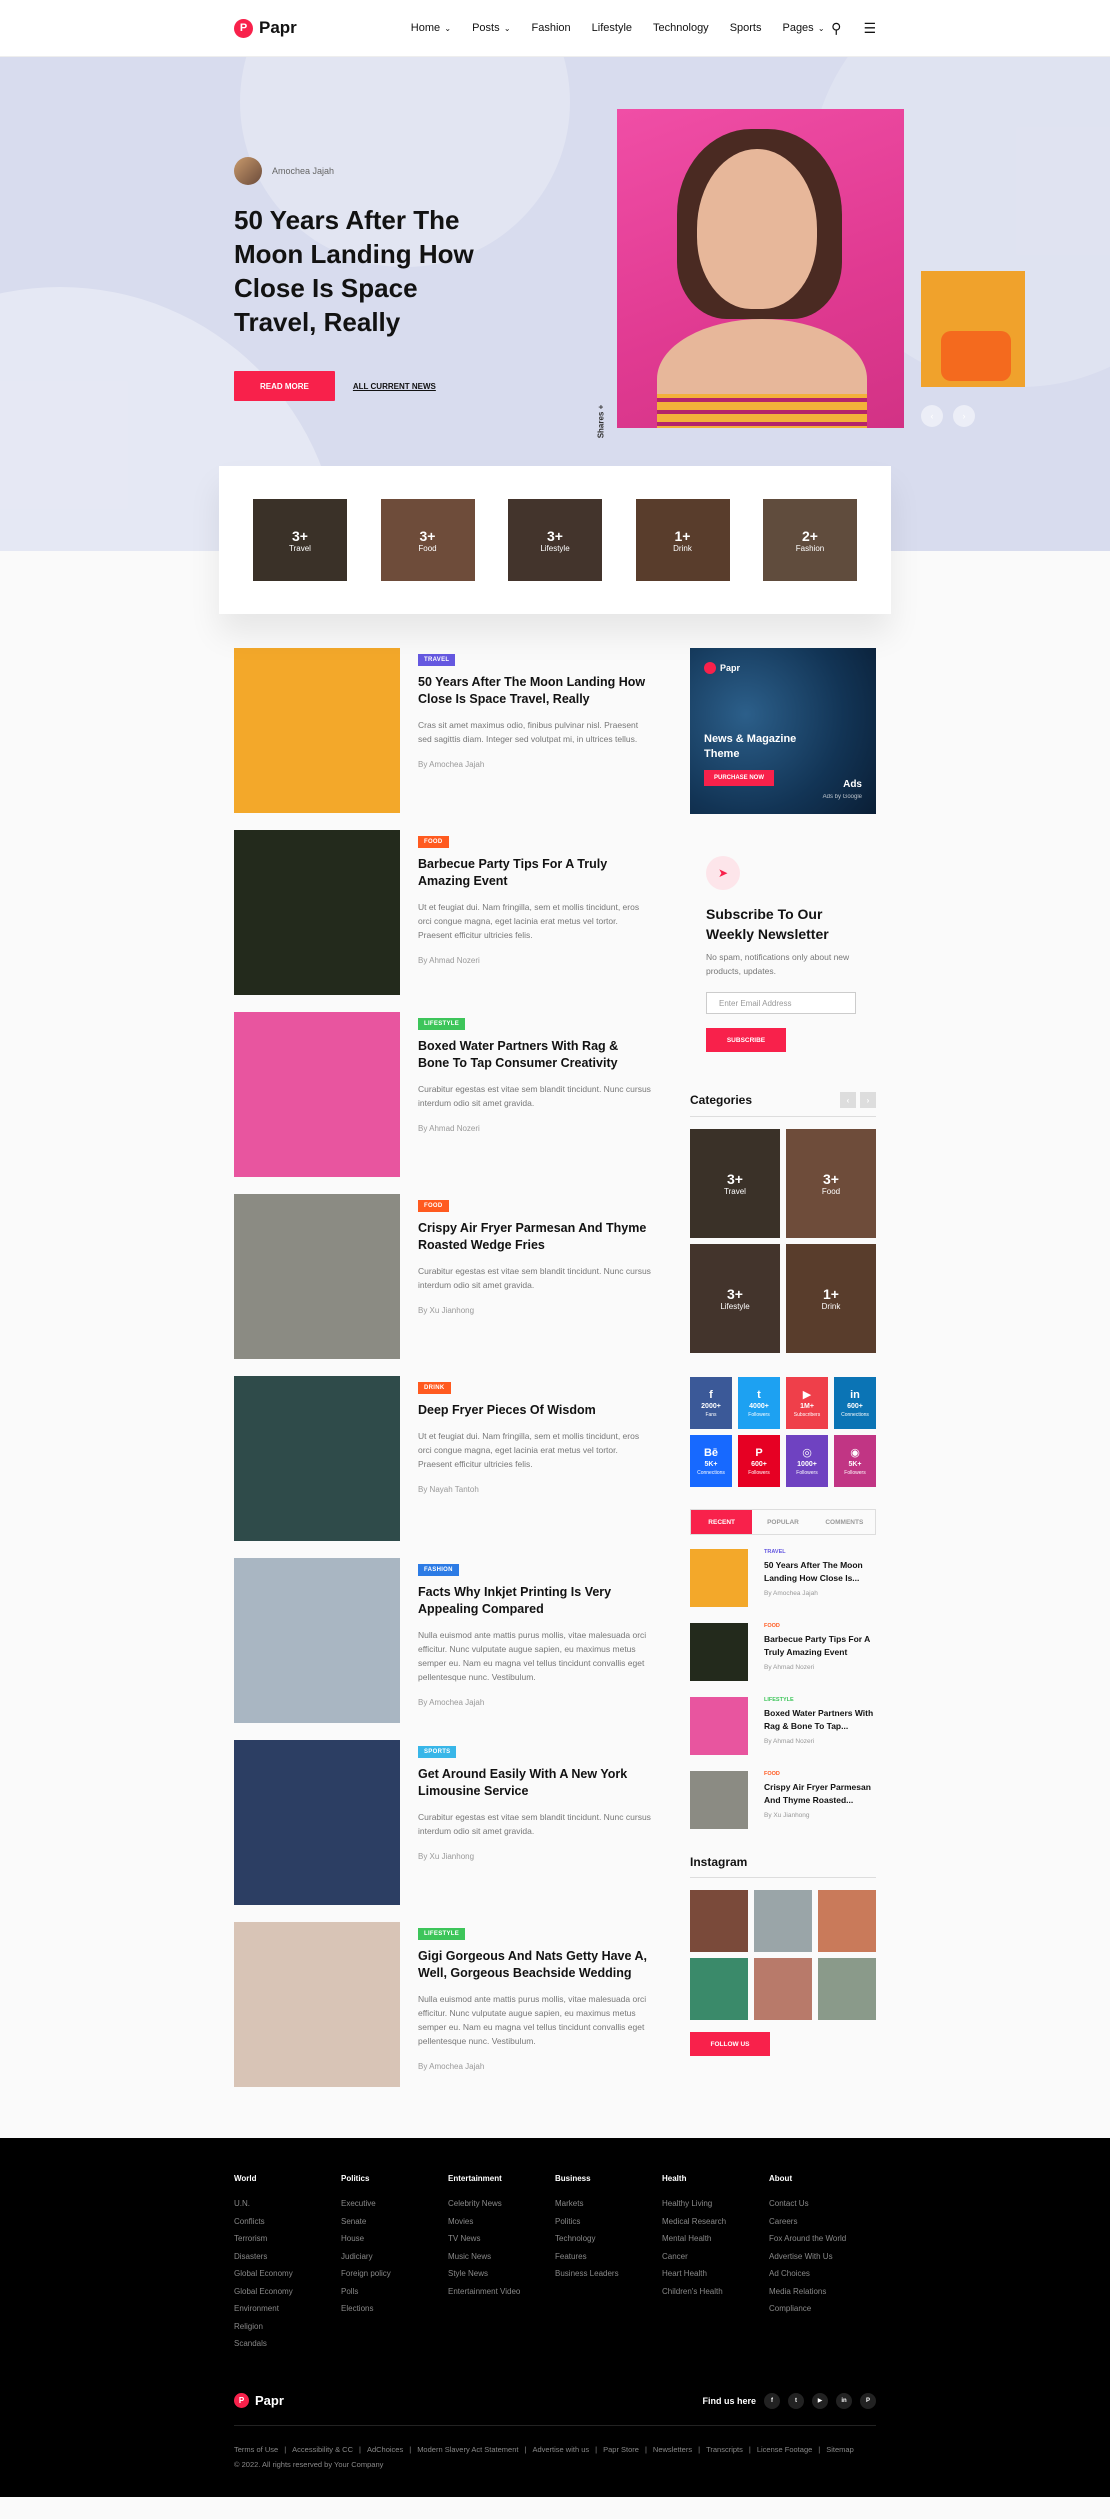  Describe the element at coordinates (781, 1003) in the screenshot. I see `email-field: Enter Email Address` at that location.